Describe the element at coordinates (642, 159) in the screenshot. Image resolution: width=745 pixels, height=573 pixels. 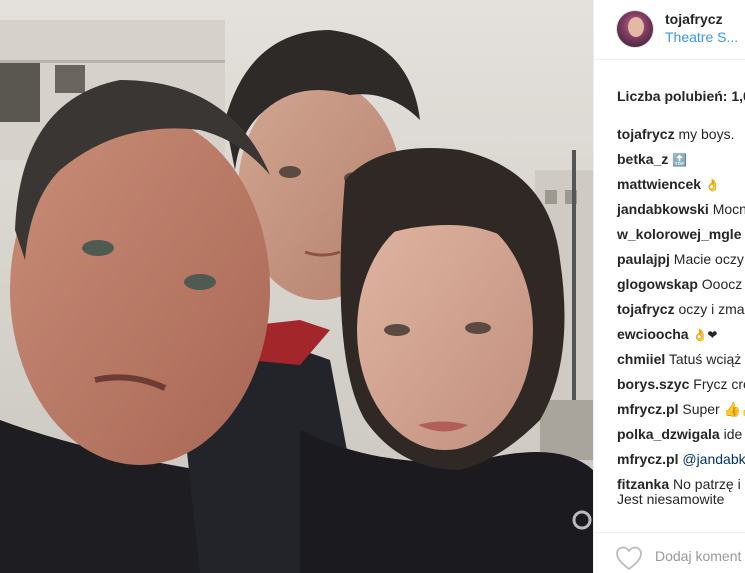
I see `comment-username: betka_z` at that location.